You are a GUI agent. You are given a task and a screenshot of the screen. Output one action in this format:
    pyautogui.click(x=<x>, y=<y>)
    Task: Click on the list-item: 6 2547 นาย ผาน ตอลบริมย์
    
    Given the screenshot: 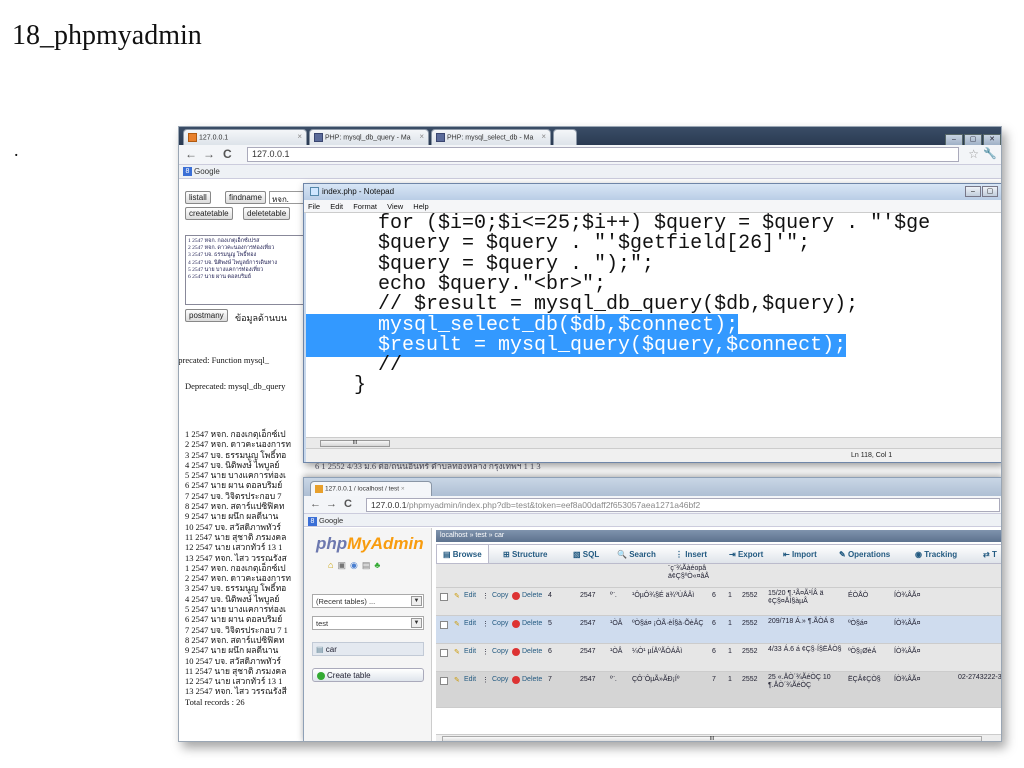 What is the action you would take?
    pyautogui.click(x=247, y=277)
    